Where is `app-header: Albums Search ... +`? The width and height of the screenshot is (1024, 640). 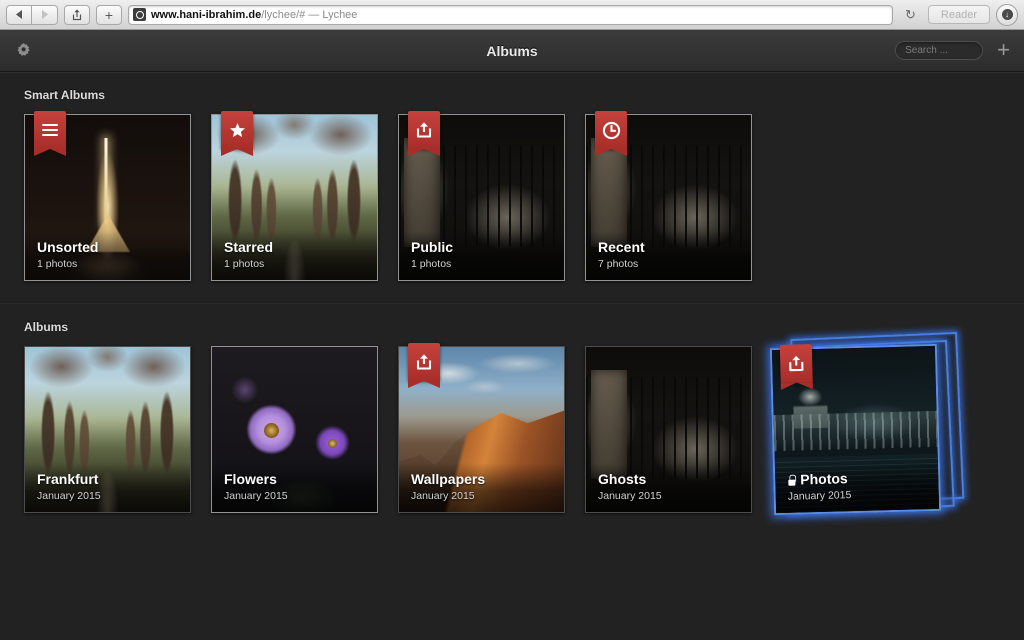 app-header: Albums Search ... + is located at coordinates (512, 51).